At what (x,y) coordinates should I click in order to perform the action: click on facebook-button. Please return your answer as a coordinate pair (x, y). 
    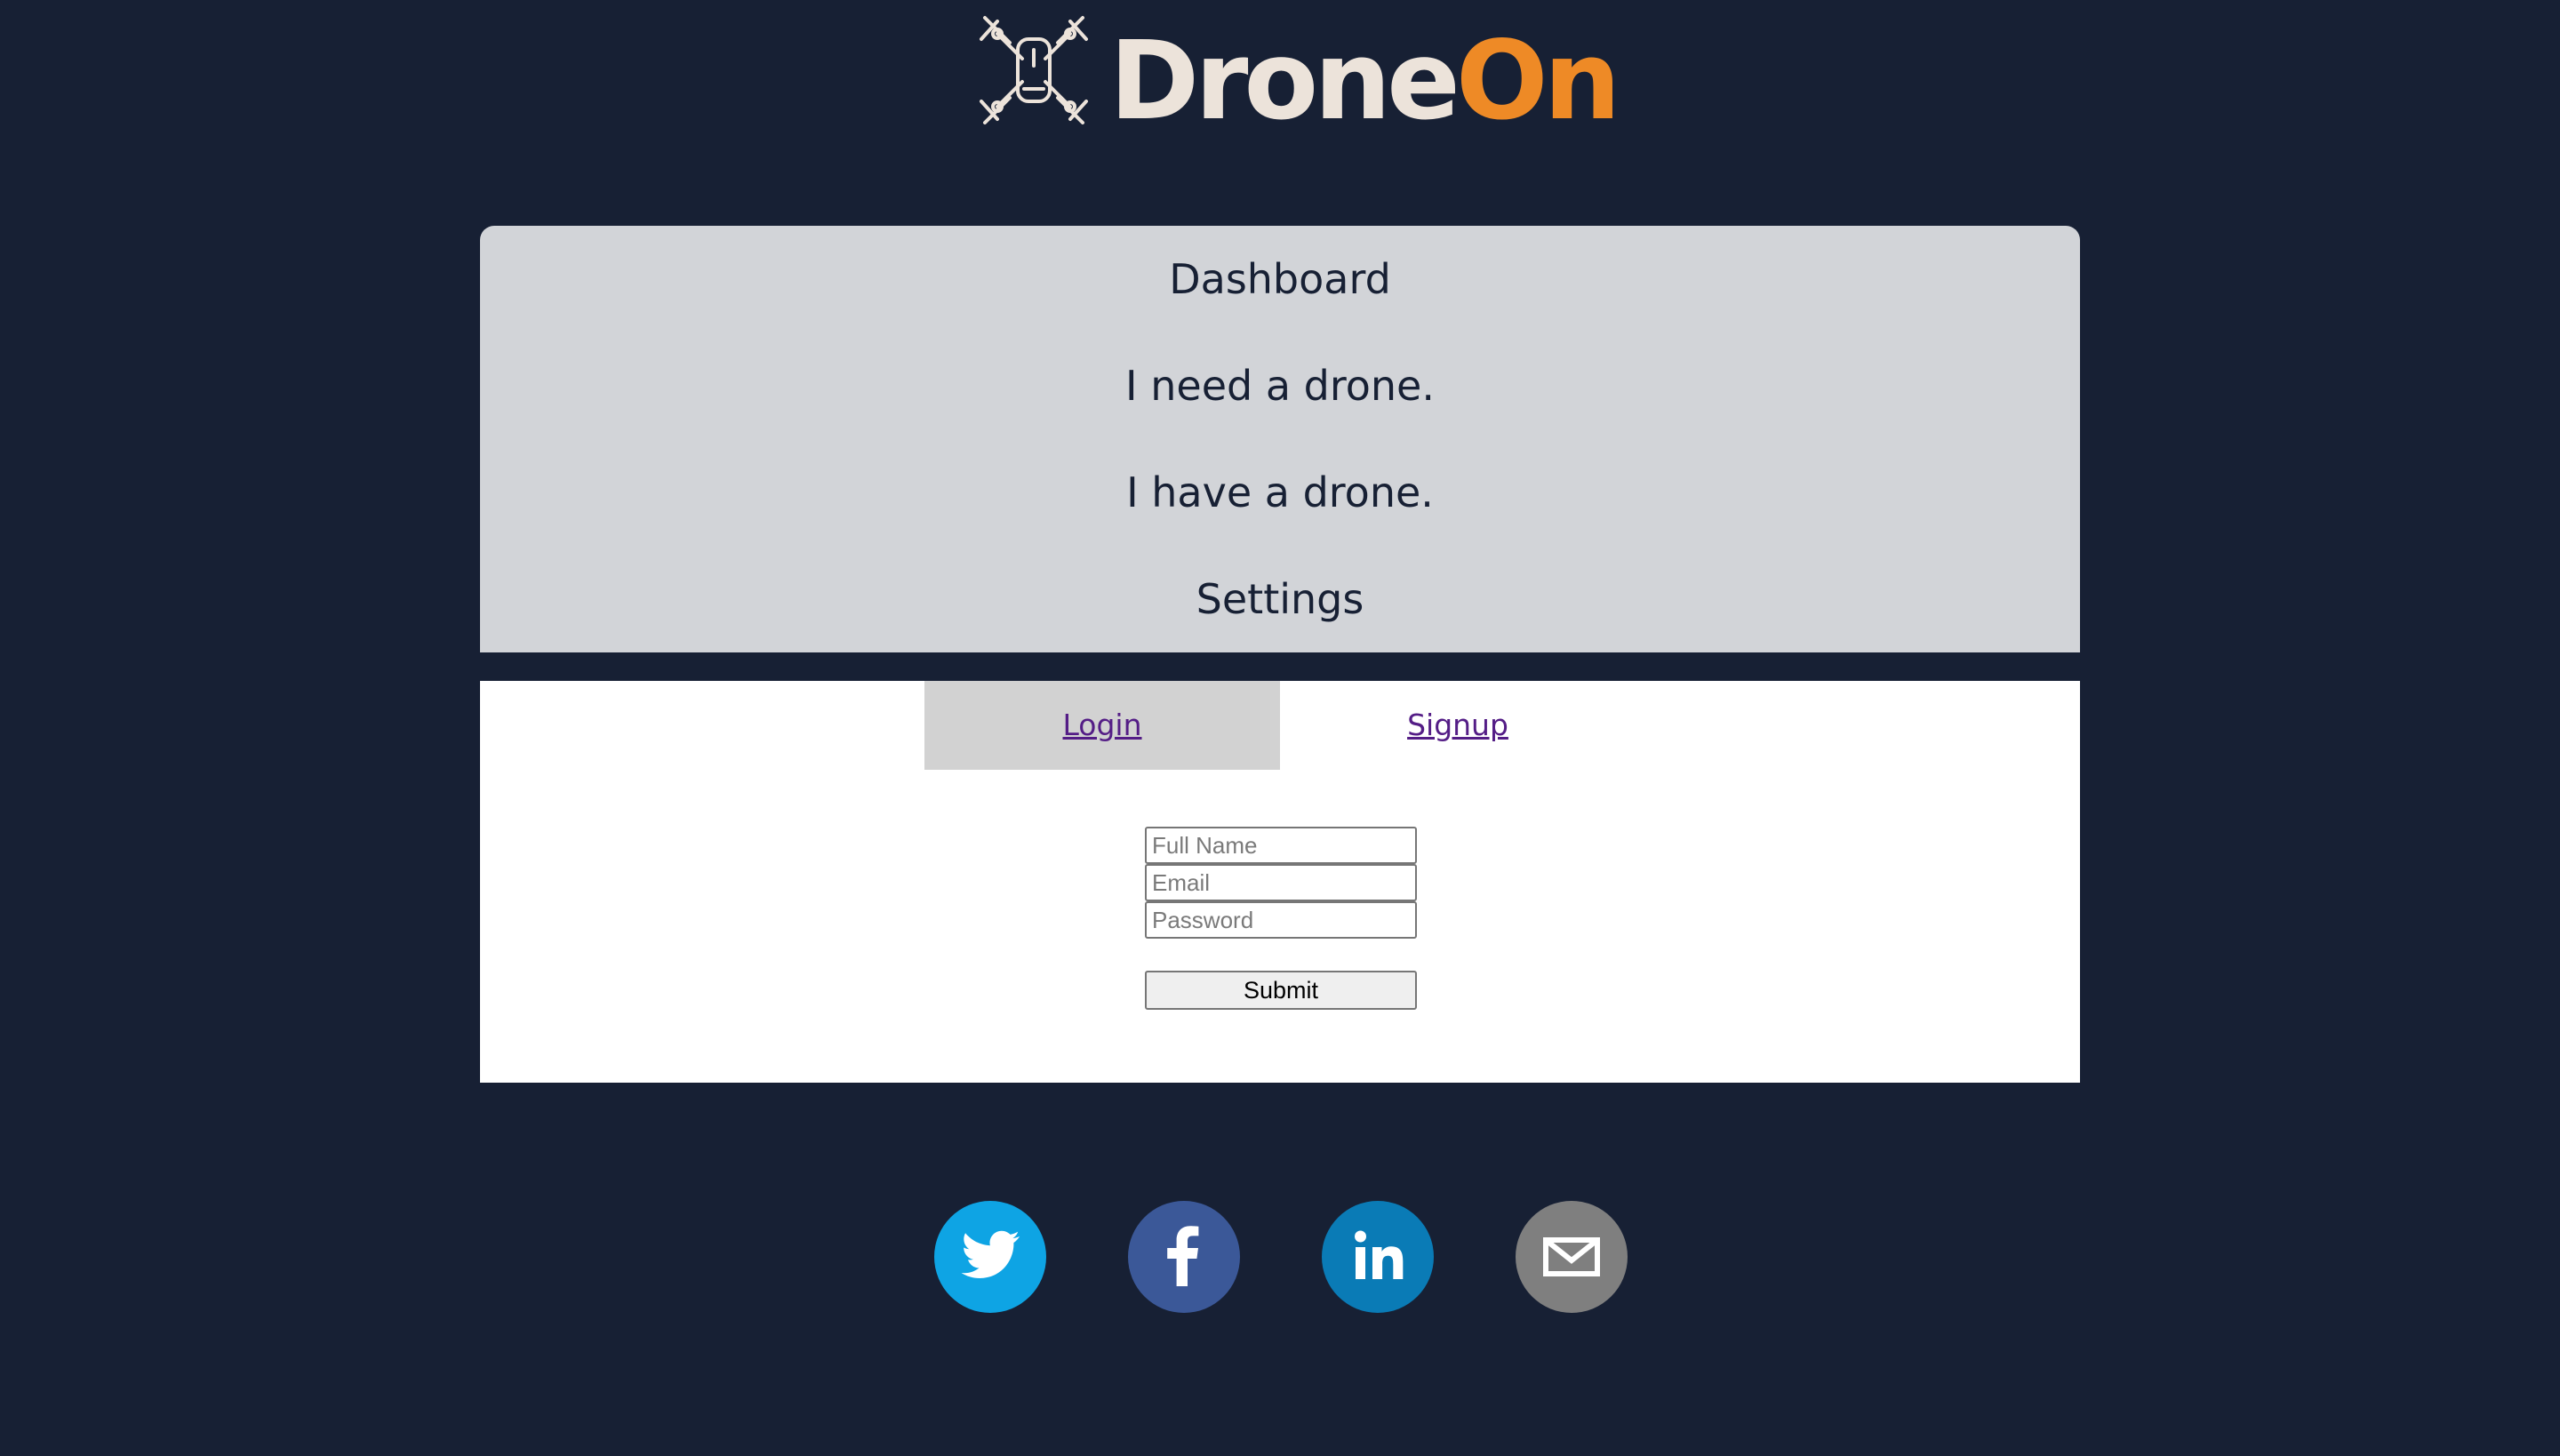
    Looking at the image, I should click on (1184, 1257).